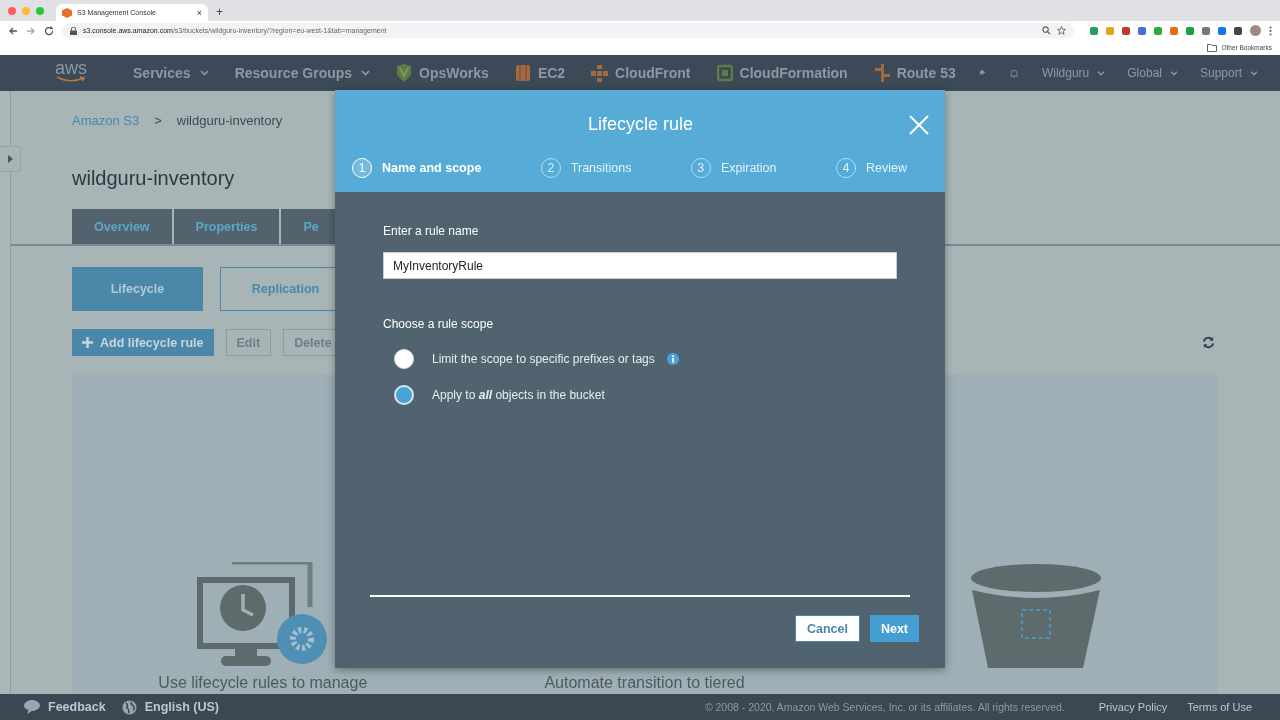 This screenshot has height=720, width=1280. I want to click on speech-bubble-icon, so click(32, 707).